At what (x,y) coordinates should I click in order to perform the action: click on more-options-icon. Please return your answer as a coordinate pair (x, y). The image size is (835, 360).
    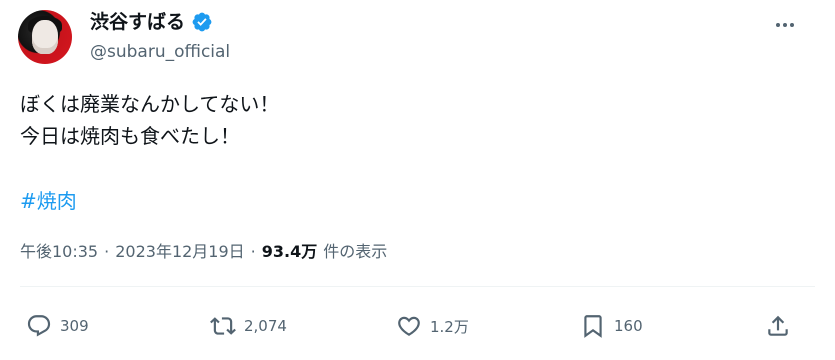
    Looking at the image, I should click on (785, 25).